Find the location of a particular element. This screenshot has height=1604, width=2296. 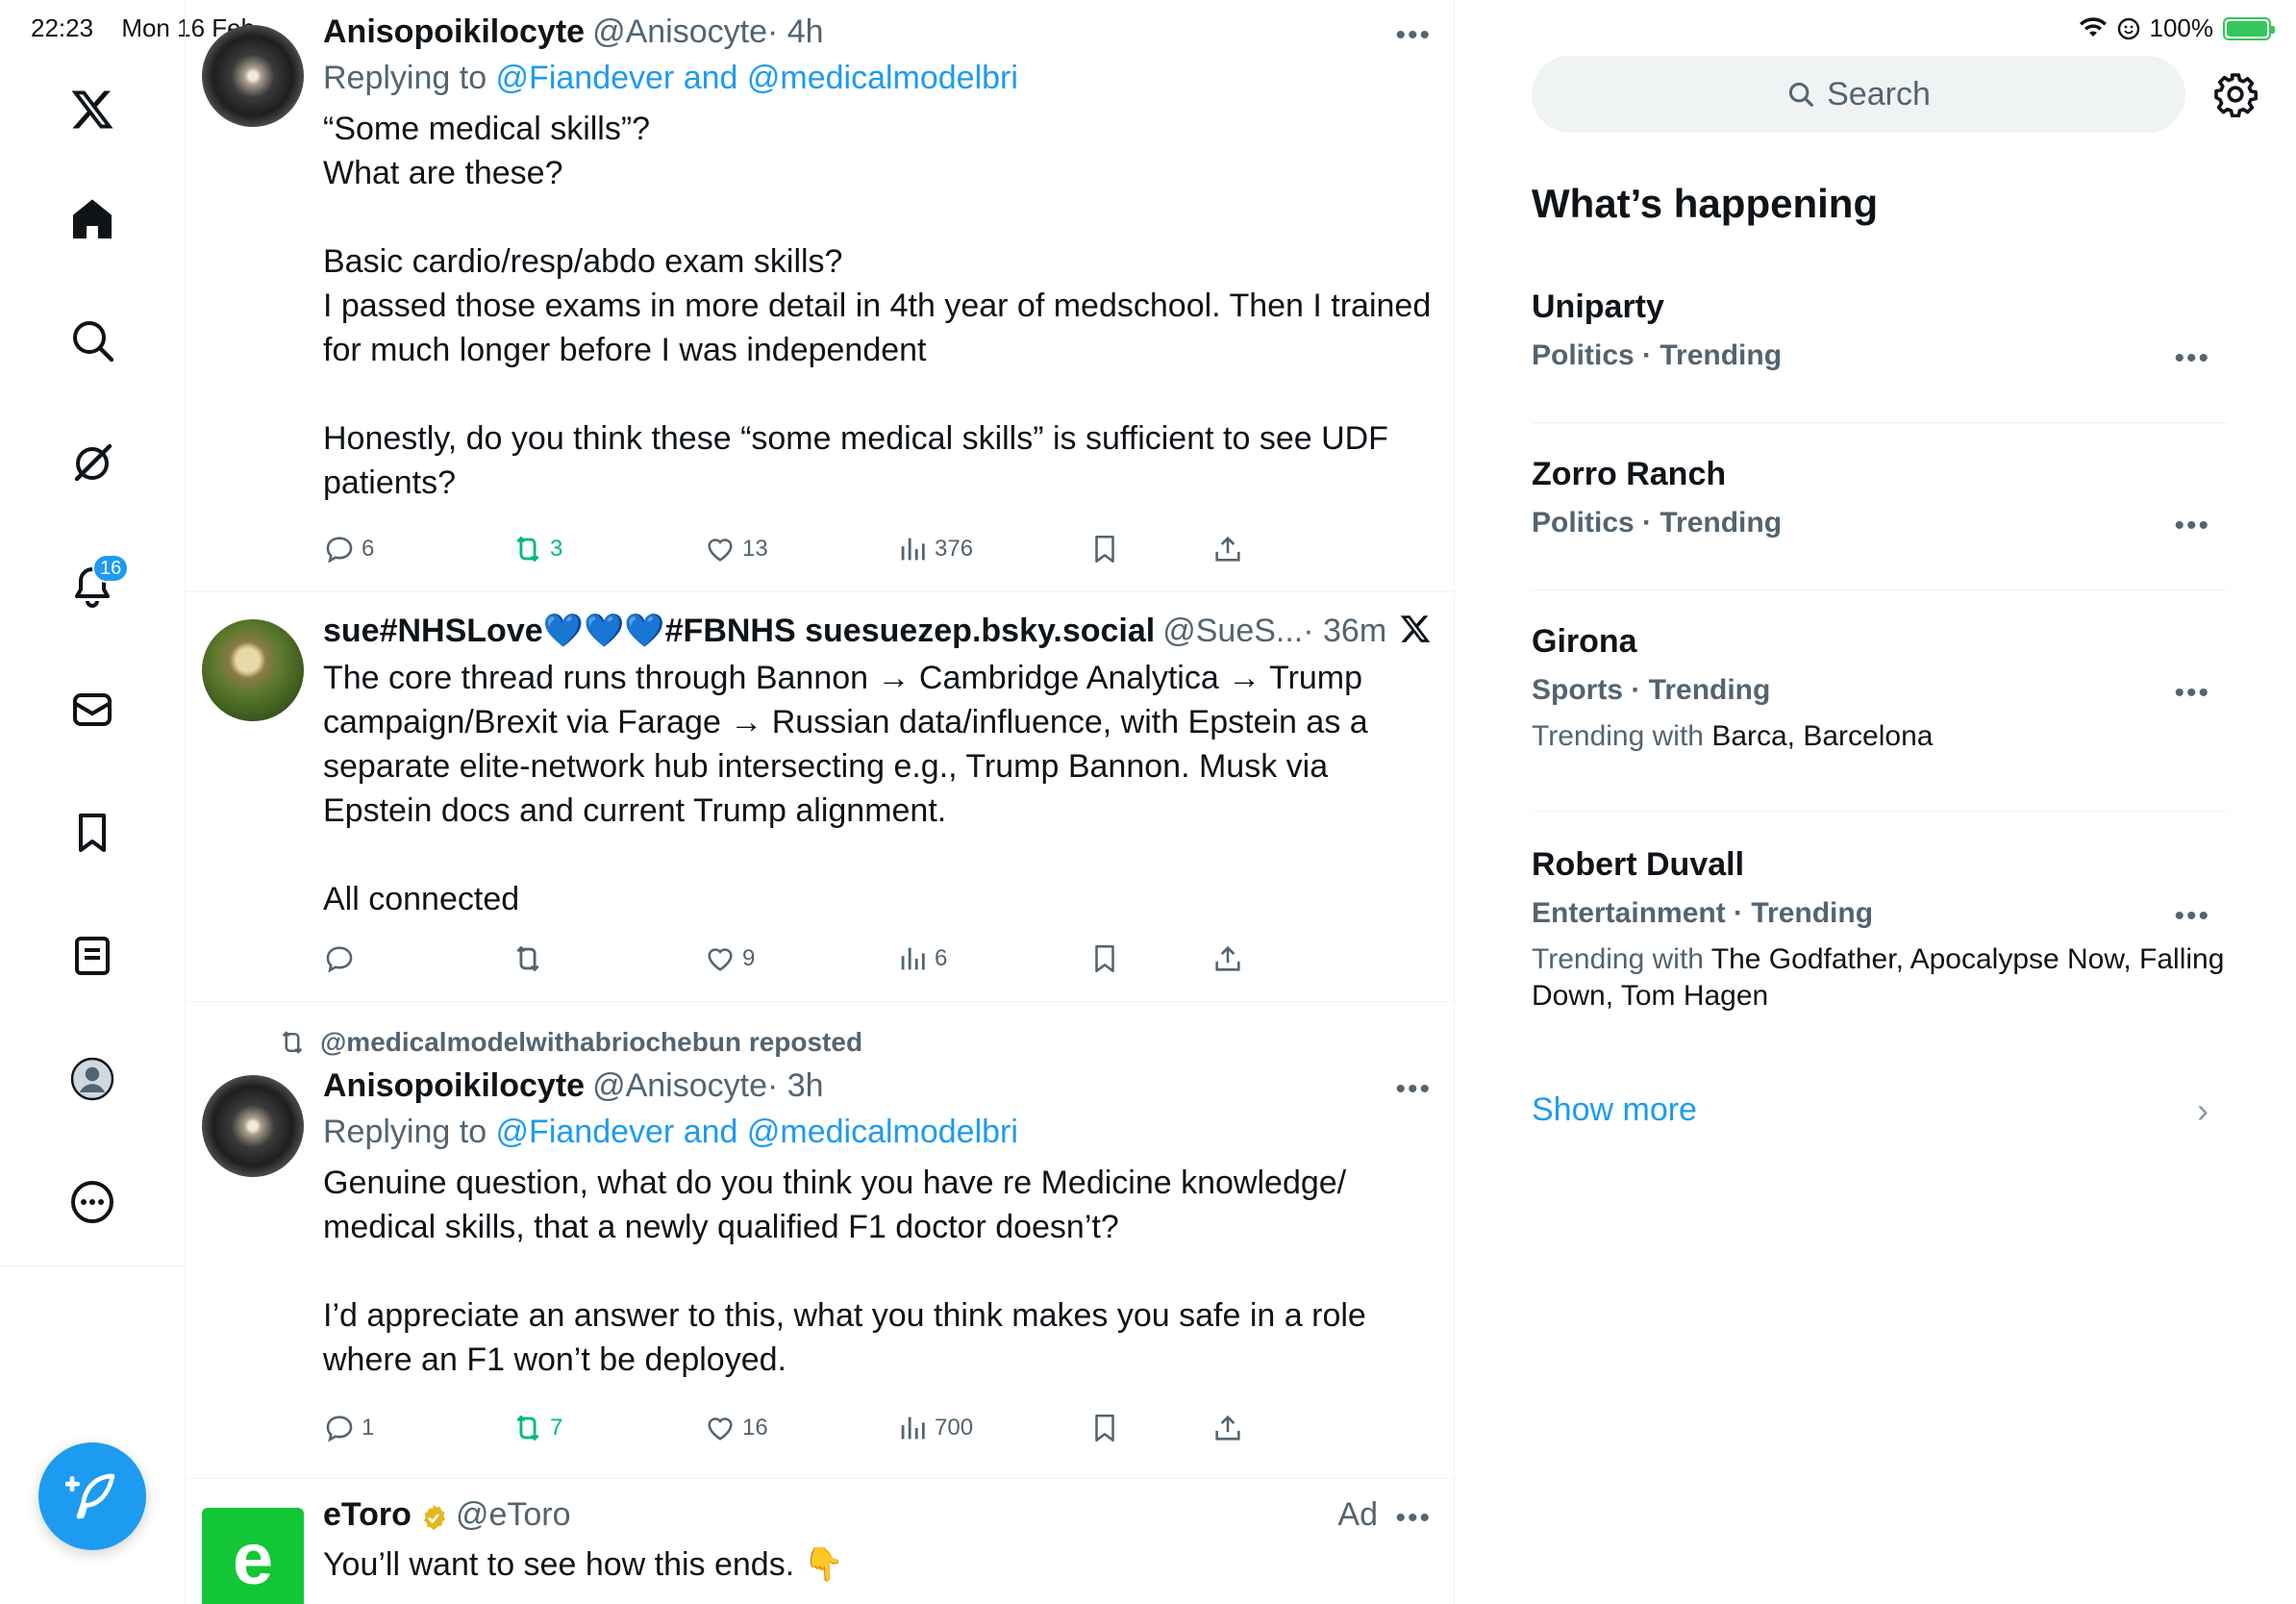

reply-button is located at coordinates (342, 958).